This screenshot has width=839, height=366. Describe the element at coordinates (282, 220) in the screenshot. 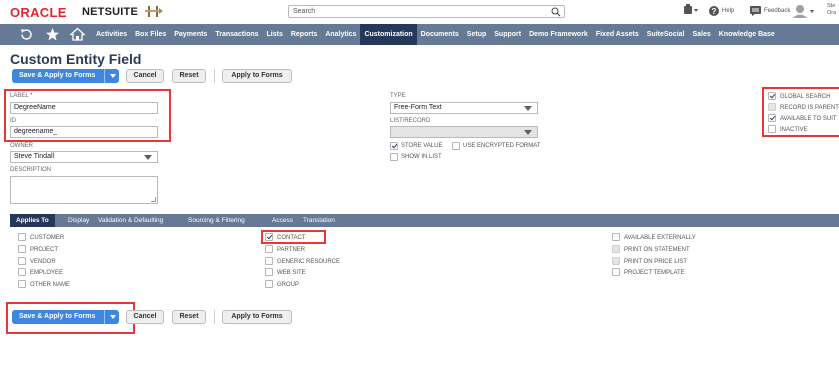

I see `tab-access: Access` at that location.